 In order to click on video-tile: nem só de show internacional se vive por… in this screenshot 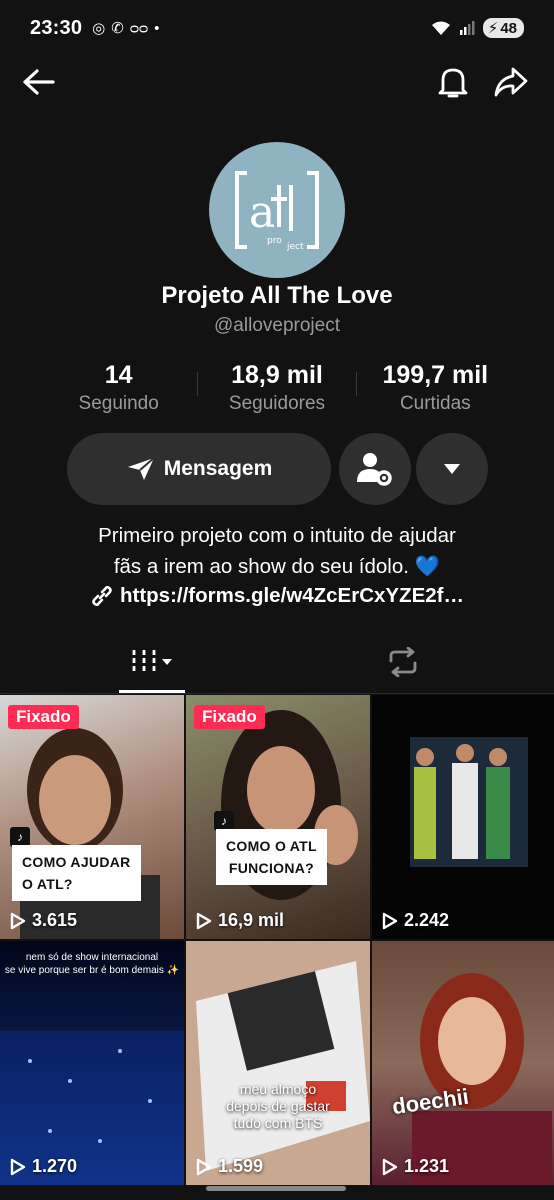, I will do `click(92, 1063)`.